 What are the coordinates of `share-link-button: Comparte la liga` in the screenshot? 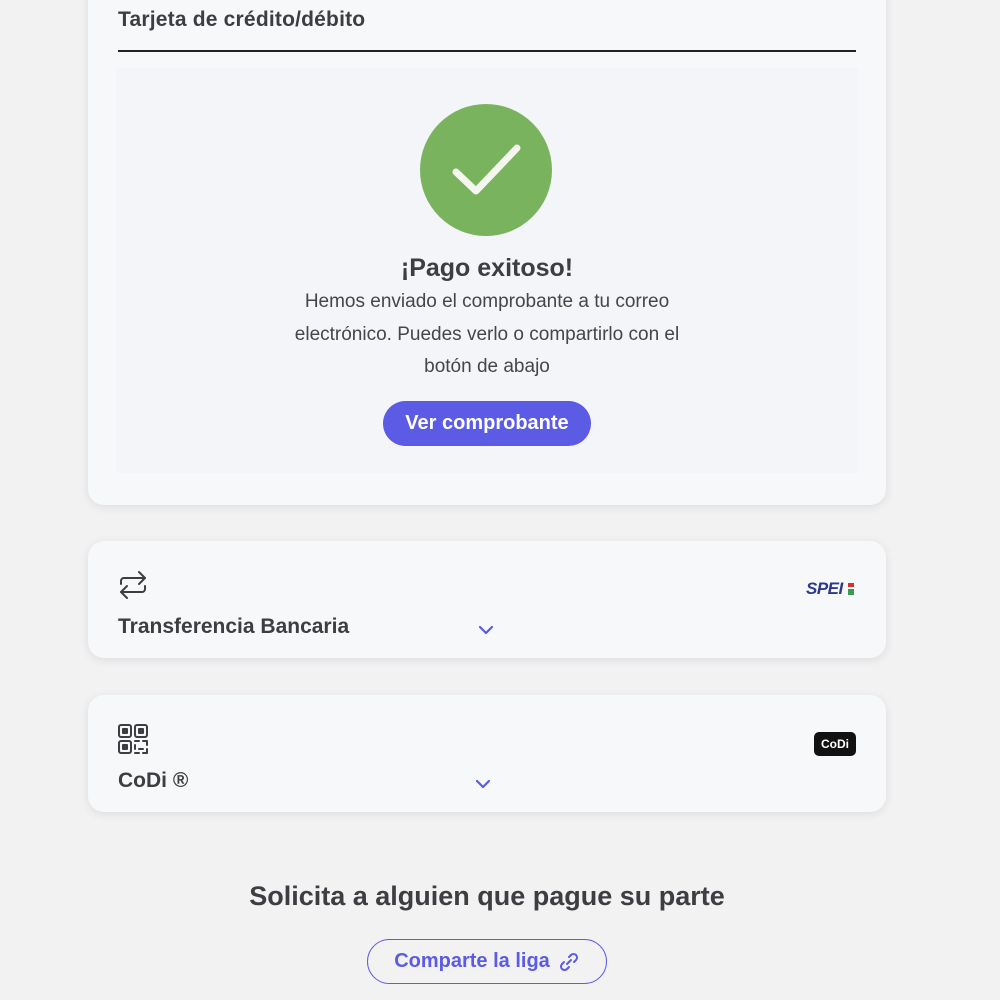 It's located at (487, 961).